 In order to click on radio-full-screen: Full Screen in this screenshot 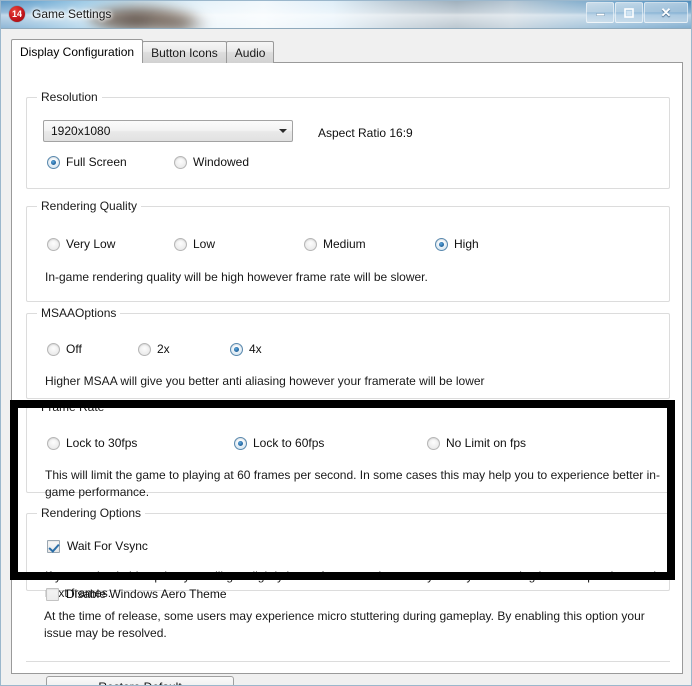, I will do `click(87, 162)`.